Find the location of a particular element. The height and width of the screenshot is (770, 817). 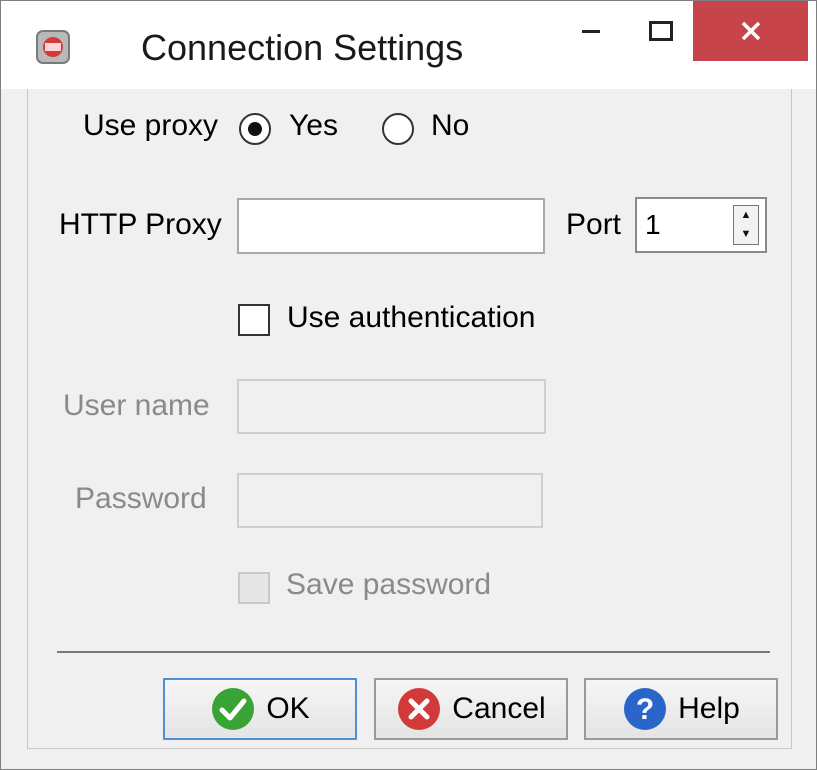

close-icon is located at coordinates (750, 31).